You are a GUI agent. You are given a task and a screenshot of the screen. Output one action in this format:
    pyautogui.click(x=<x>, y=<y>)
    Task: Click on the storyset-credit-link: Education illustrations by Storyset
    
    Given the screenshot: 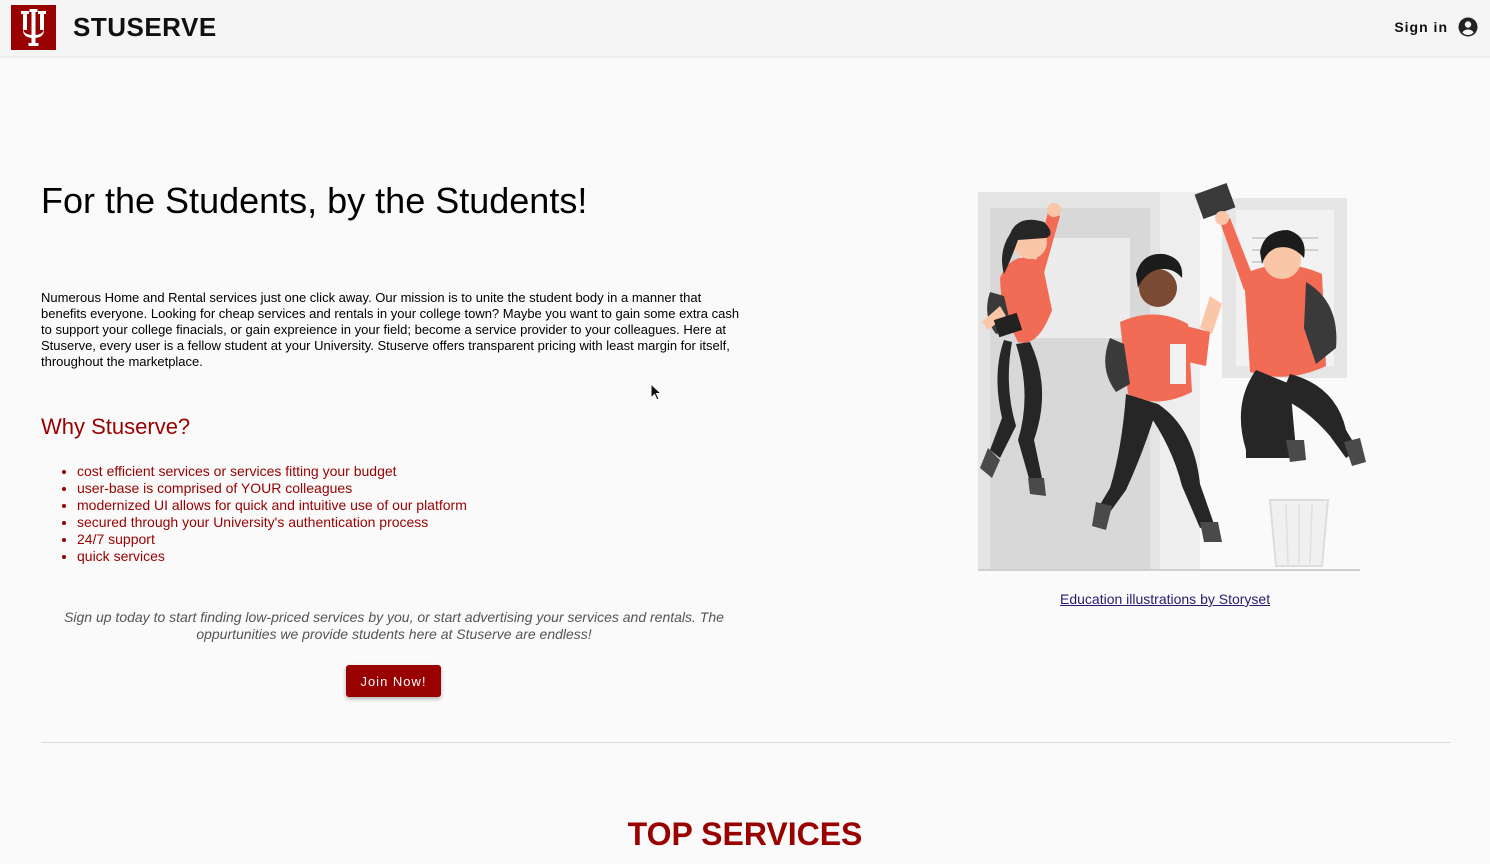 What is the action you would take?
    pyautogui.click(x=1165, y=599)
    